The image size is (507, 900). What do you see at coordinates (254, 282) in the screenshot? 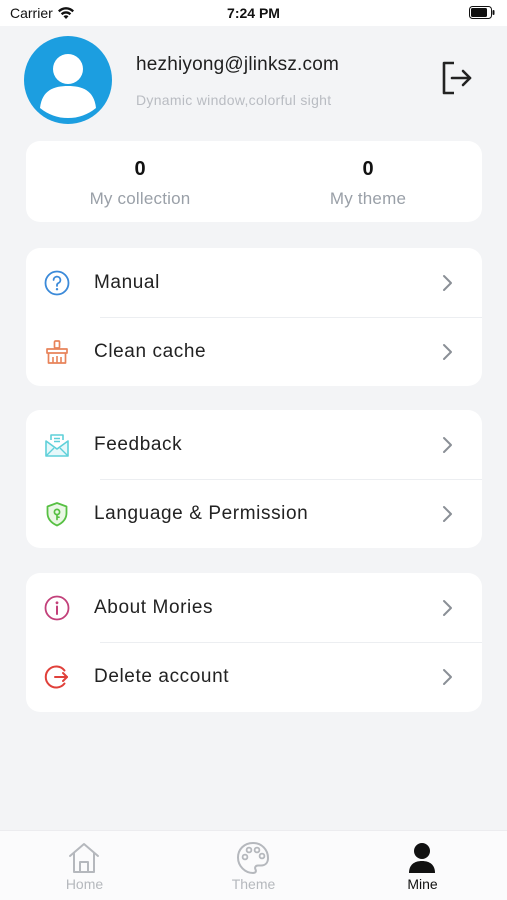
I see `menu-item-manual: Manual` at bounding box center [254, 282].